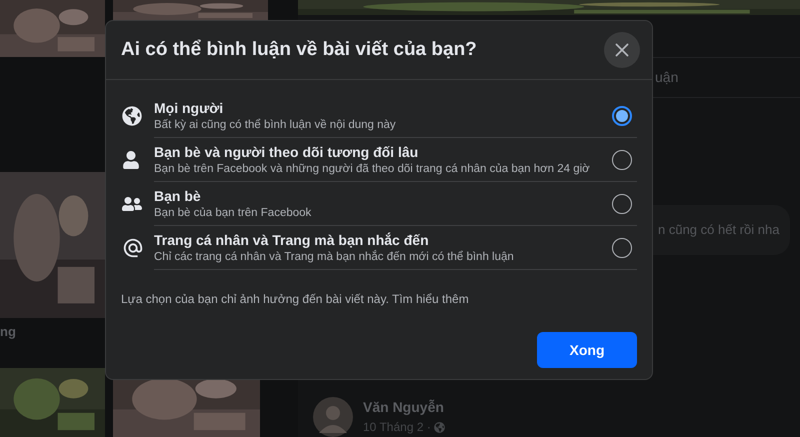 This screenshot has height=437, width=800. I want to click on audience-option: Trang cá nhân và Trang mà bạn nhắc đến Chỉ các trang cá nhân và Trang mà bạn nhắc đến mới có thể bình luận, so click(379, 248).